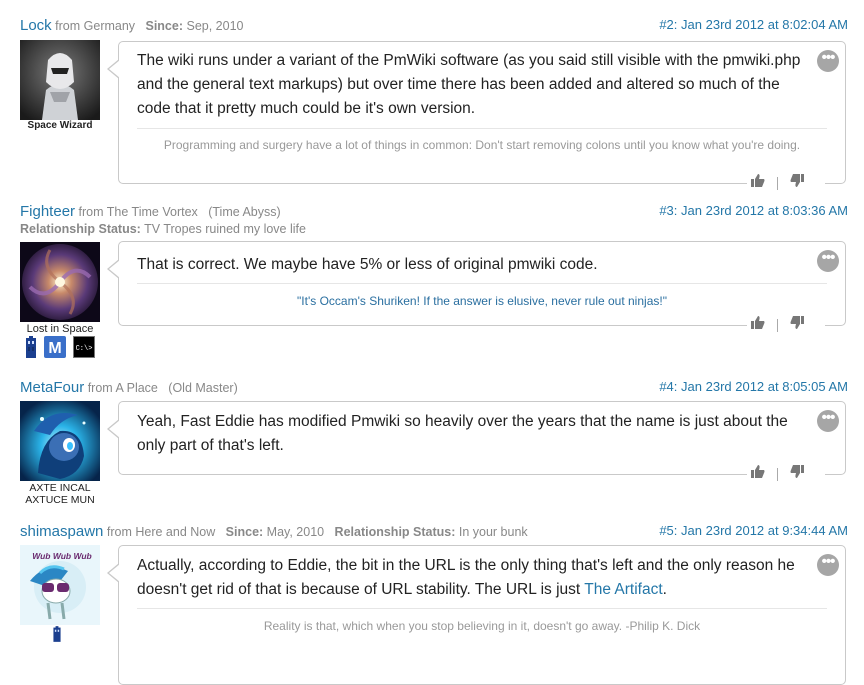 This screenshot has width=864, height=685. Describe the element at coordinates (764, 386) in the screenshot. I see `post-timestamp: Jan 23rd 2012 at 8:05:05 AM` at that location.